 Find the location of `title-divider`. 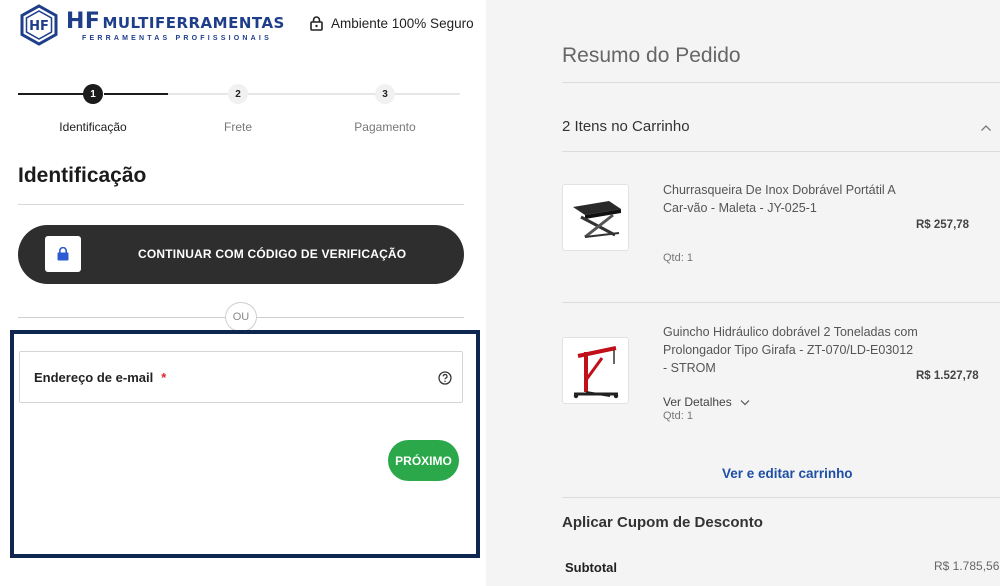

title-divider is located at coordinates (241, 204).